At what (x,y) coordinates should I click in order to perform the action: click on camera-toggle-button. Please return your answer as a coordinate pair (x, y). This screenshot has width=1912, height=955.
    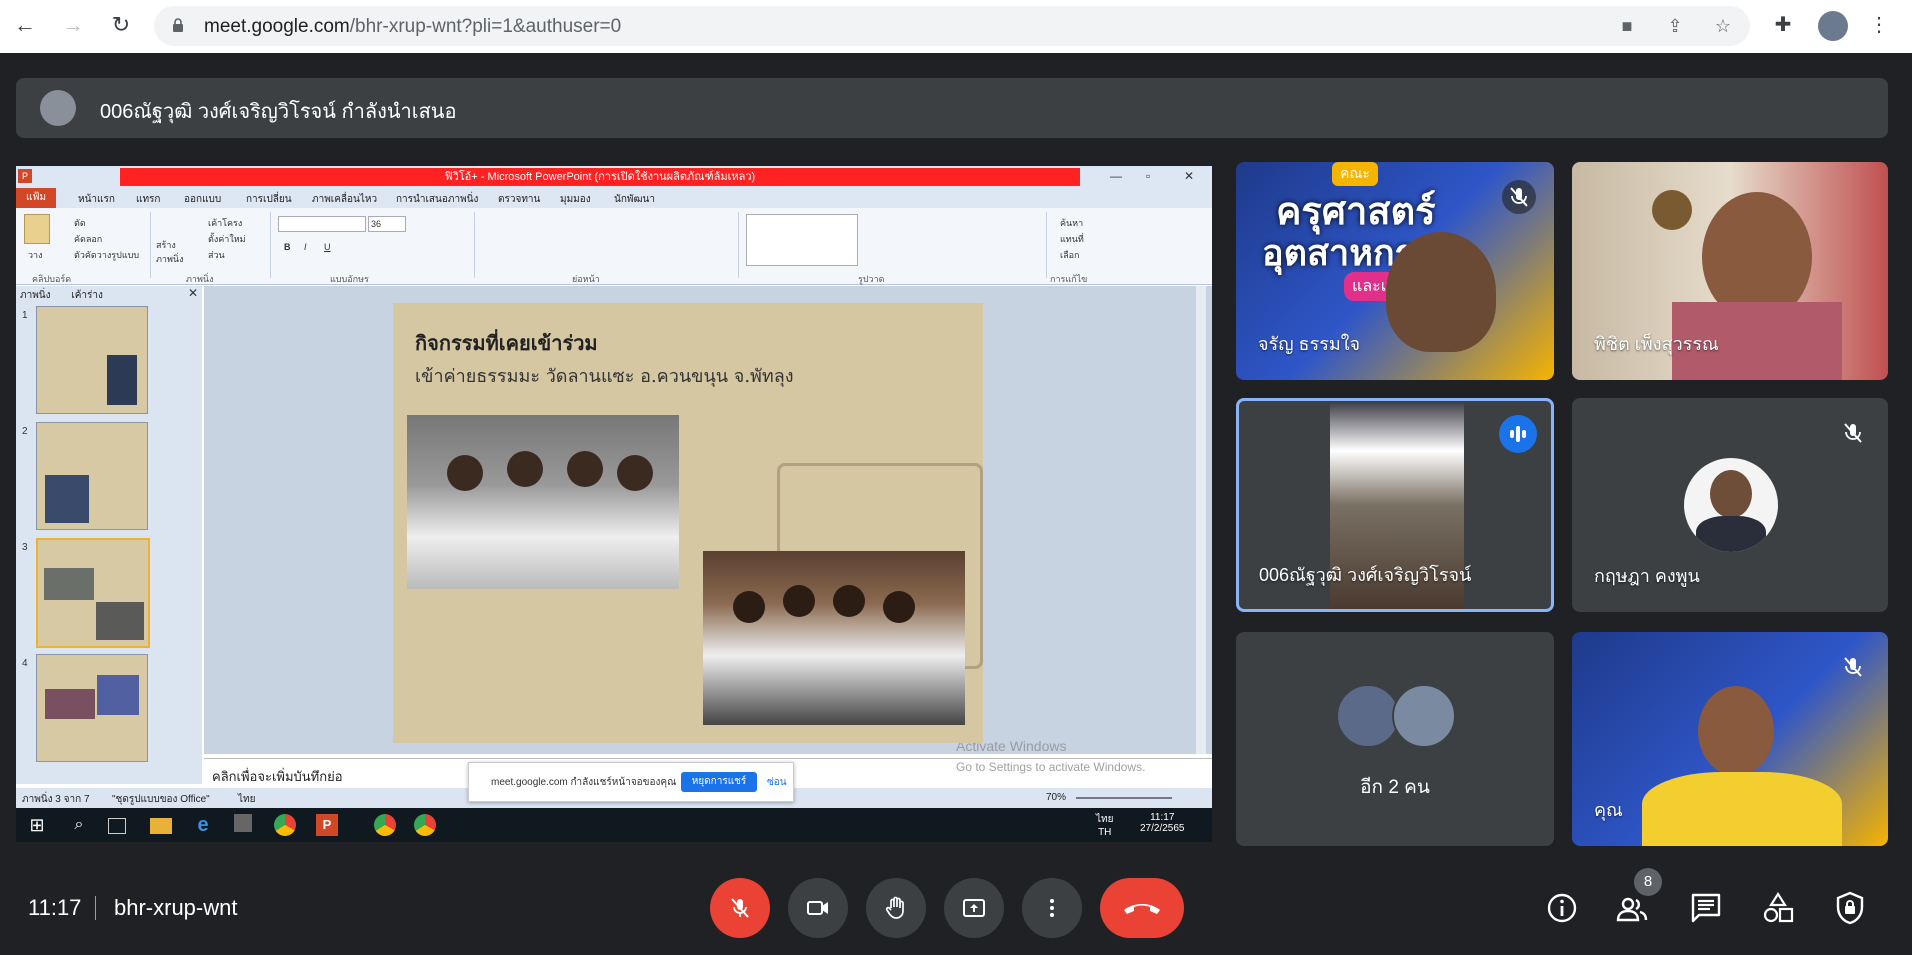
    Looking at the image, I should click on (818, 908).